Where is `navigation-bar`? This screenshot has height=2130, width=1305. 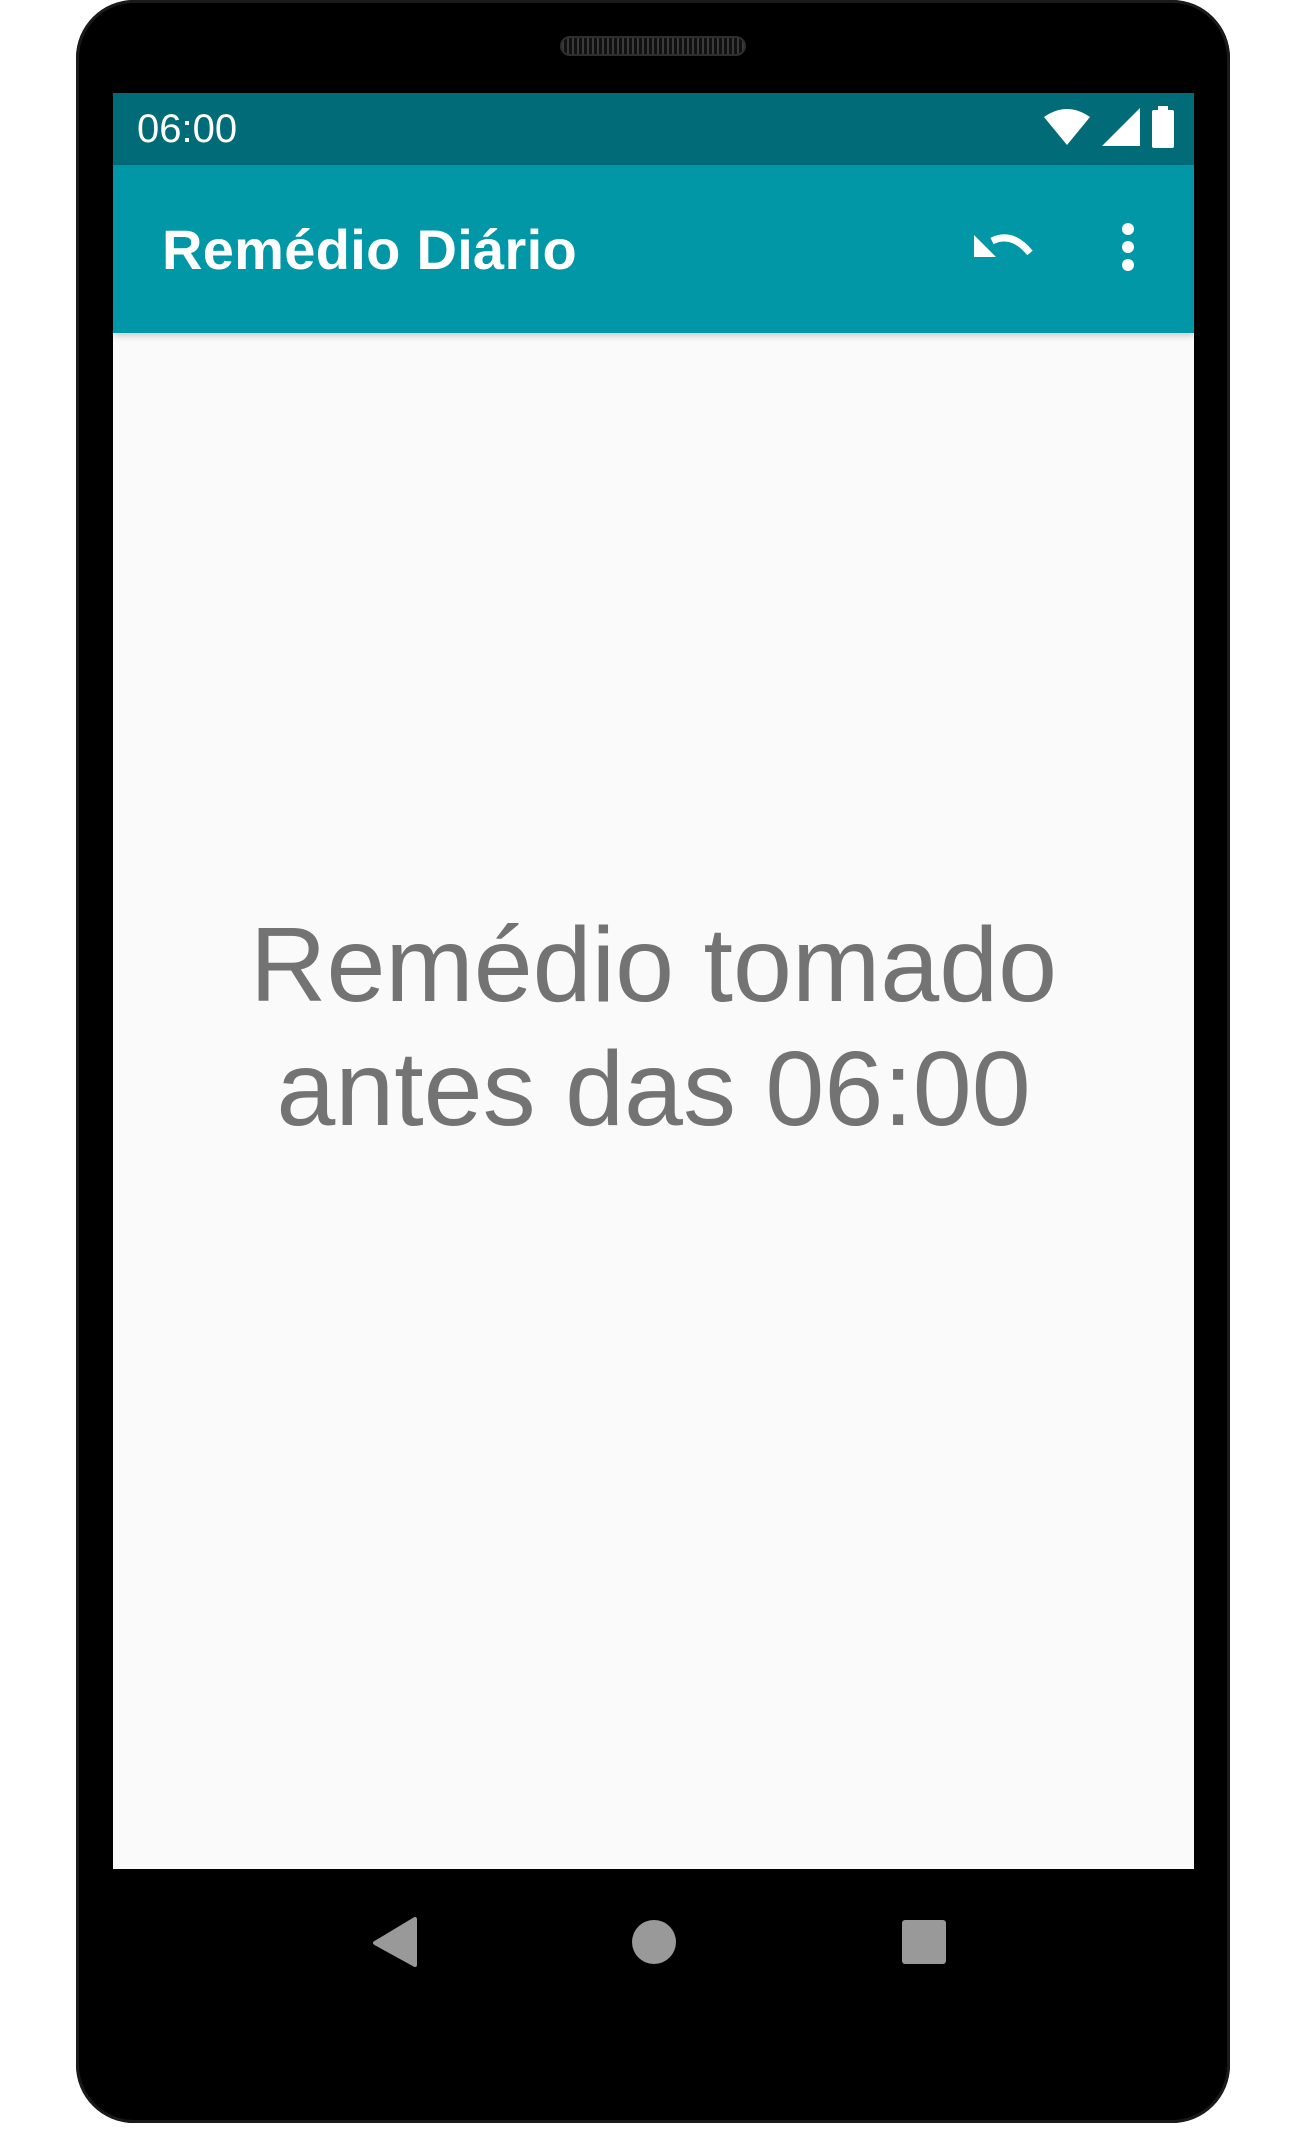
navigation-bar is located at coordinates (653, 1944).